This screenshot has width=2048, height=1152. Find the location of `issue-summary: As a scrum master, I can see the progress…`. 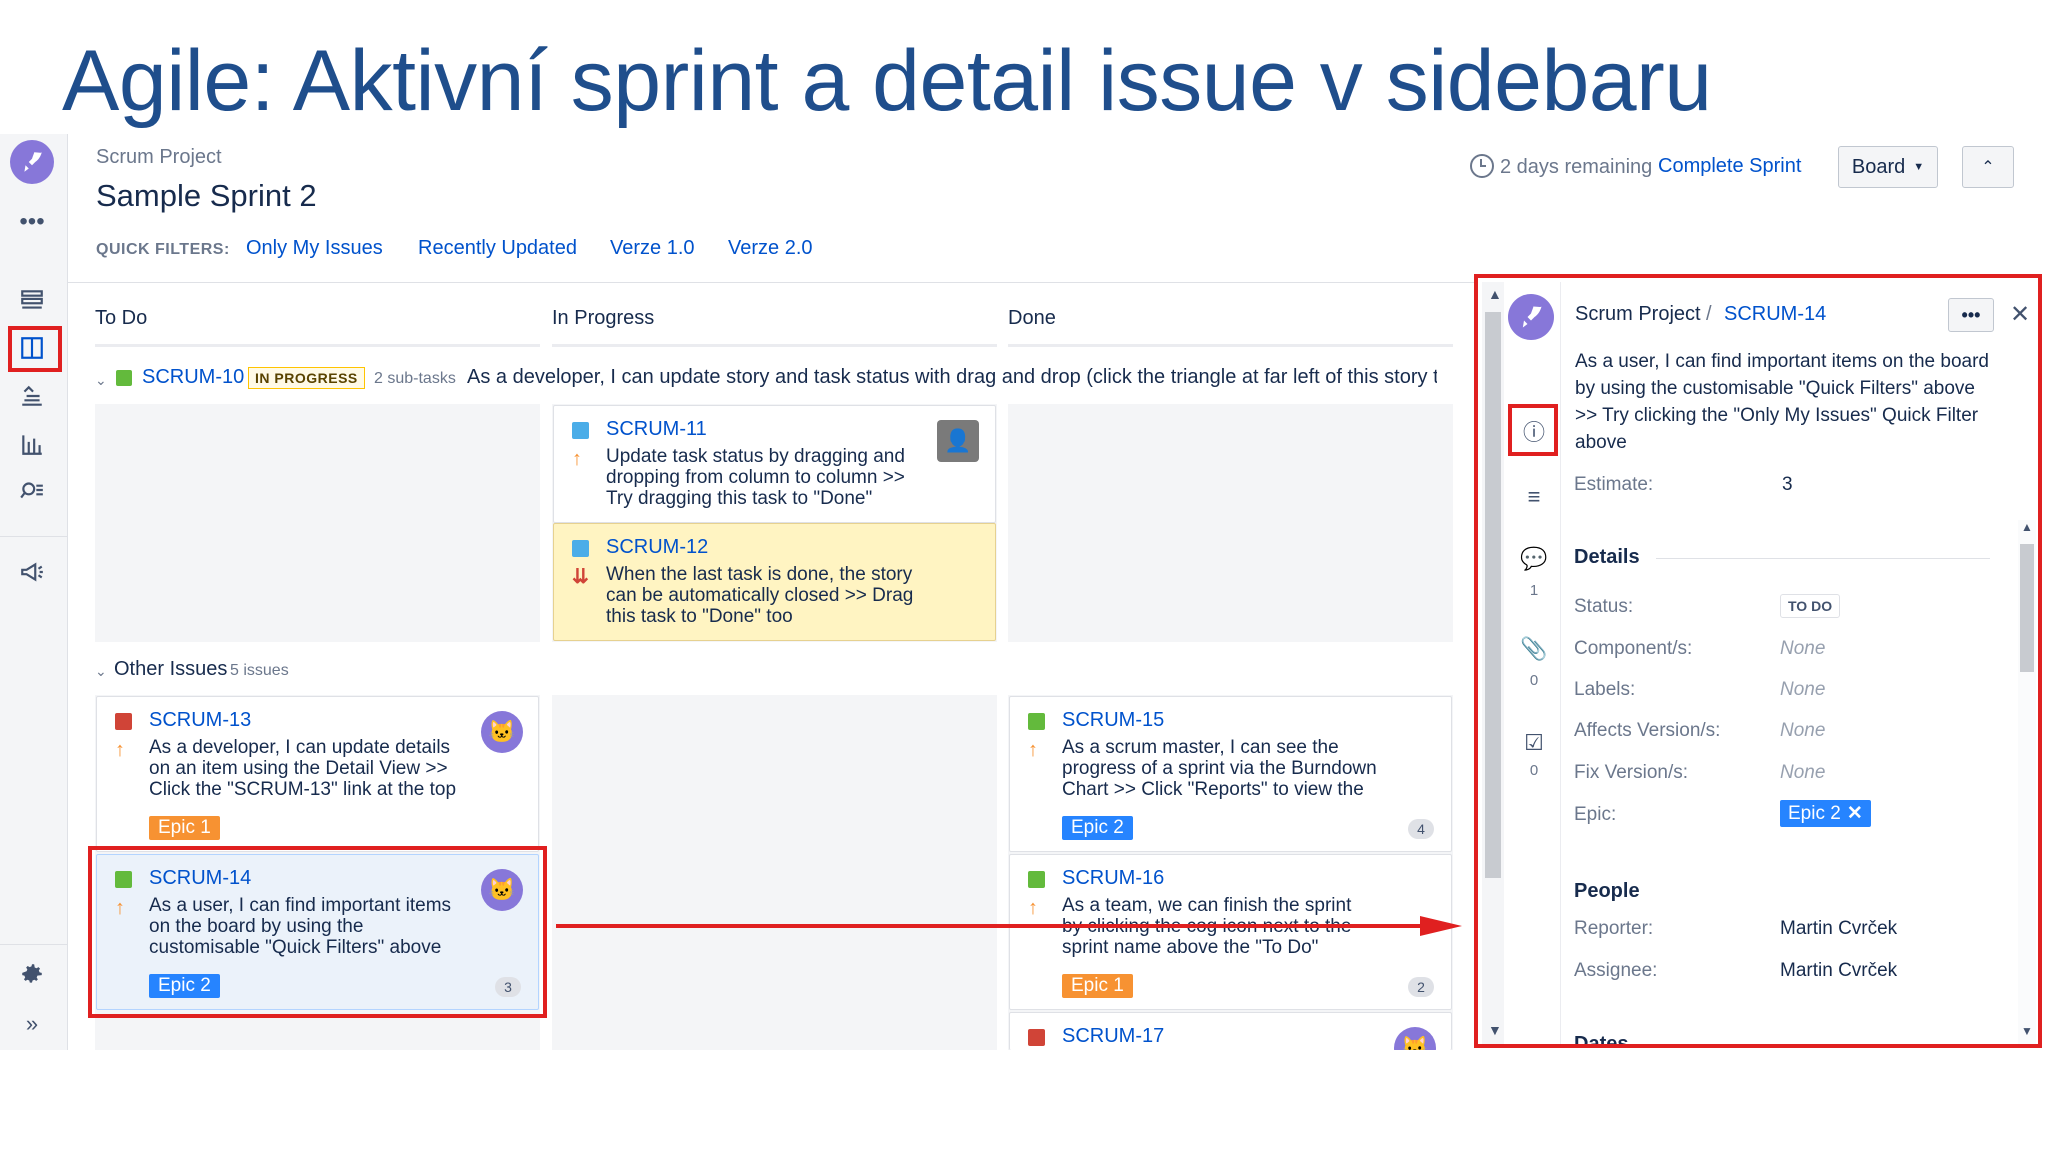

issue-summary: As a scrum master, I can see the progress… is located at coordinates (1219, 768).